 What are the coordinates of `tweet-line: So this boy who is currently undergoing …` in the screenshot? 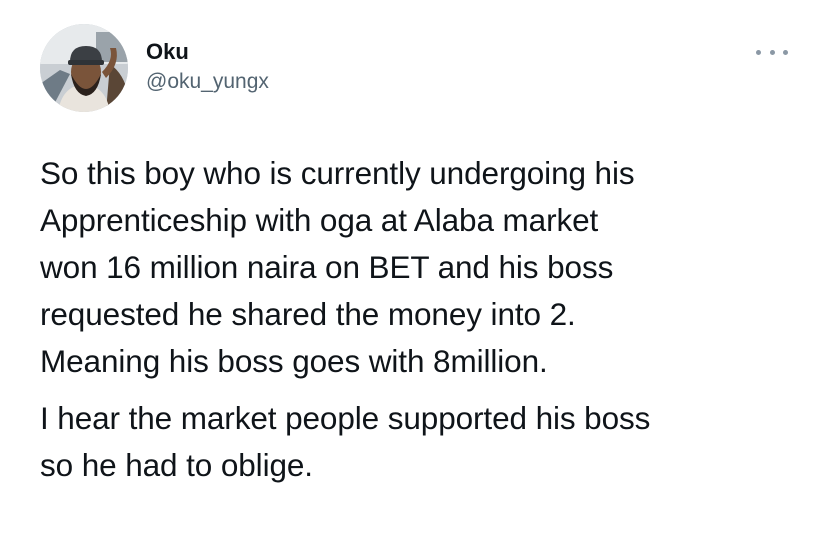 It's located at (337, 173).